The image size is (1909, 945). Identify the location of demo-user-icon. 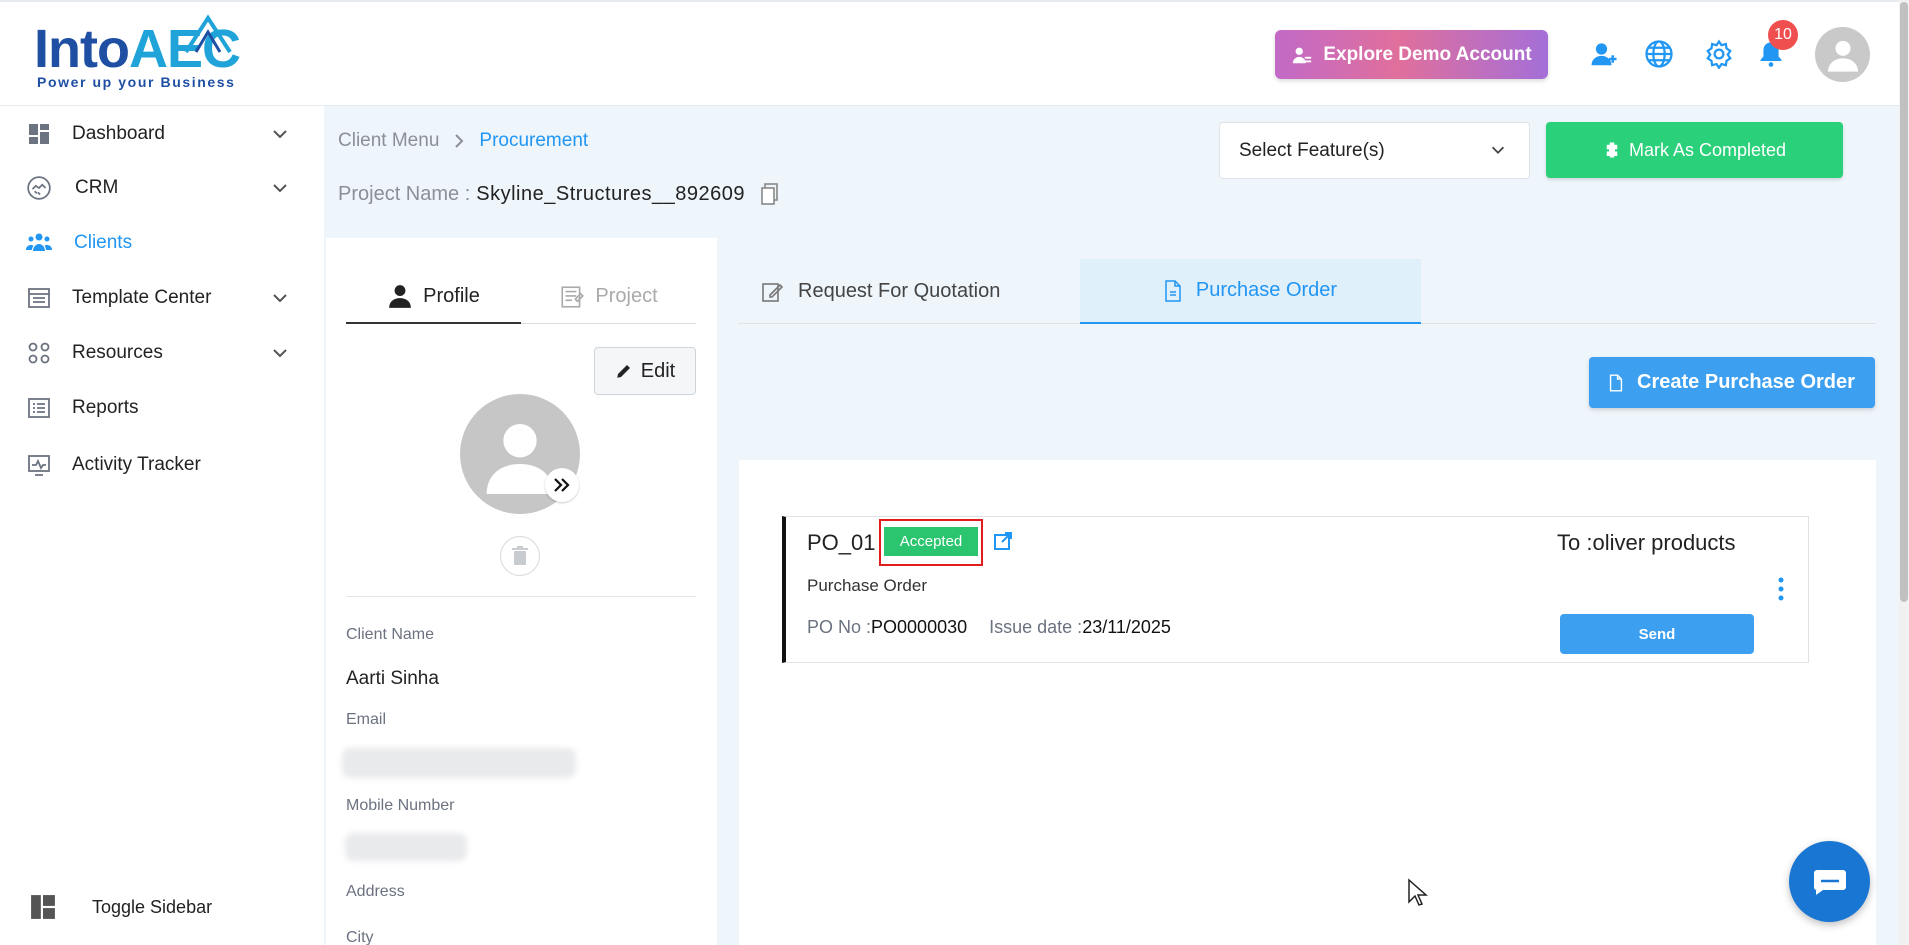
(1302, 55).